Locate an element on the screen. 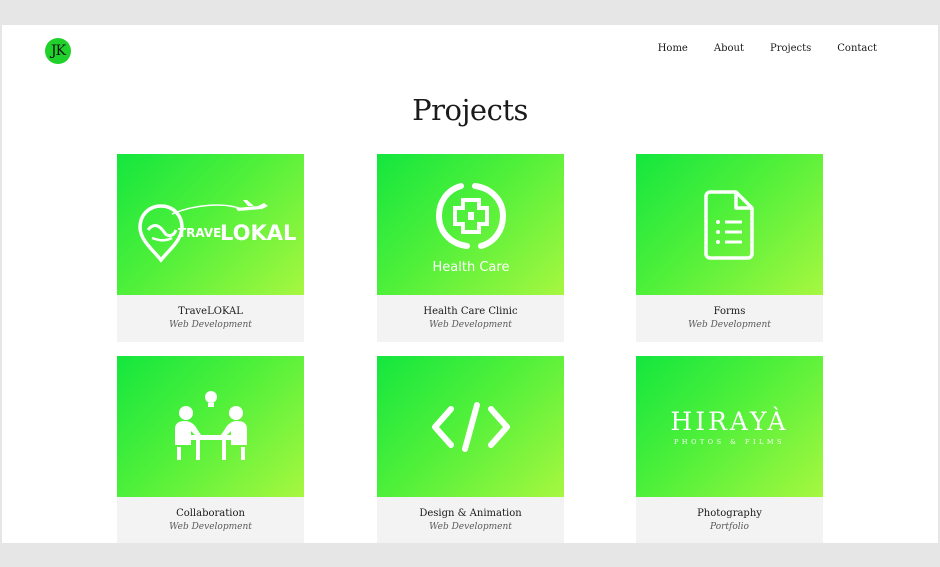 Image resolution: width=940 pixels, height=567 pixels. nav-contact: Contact is located at coordinates (857, 48).